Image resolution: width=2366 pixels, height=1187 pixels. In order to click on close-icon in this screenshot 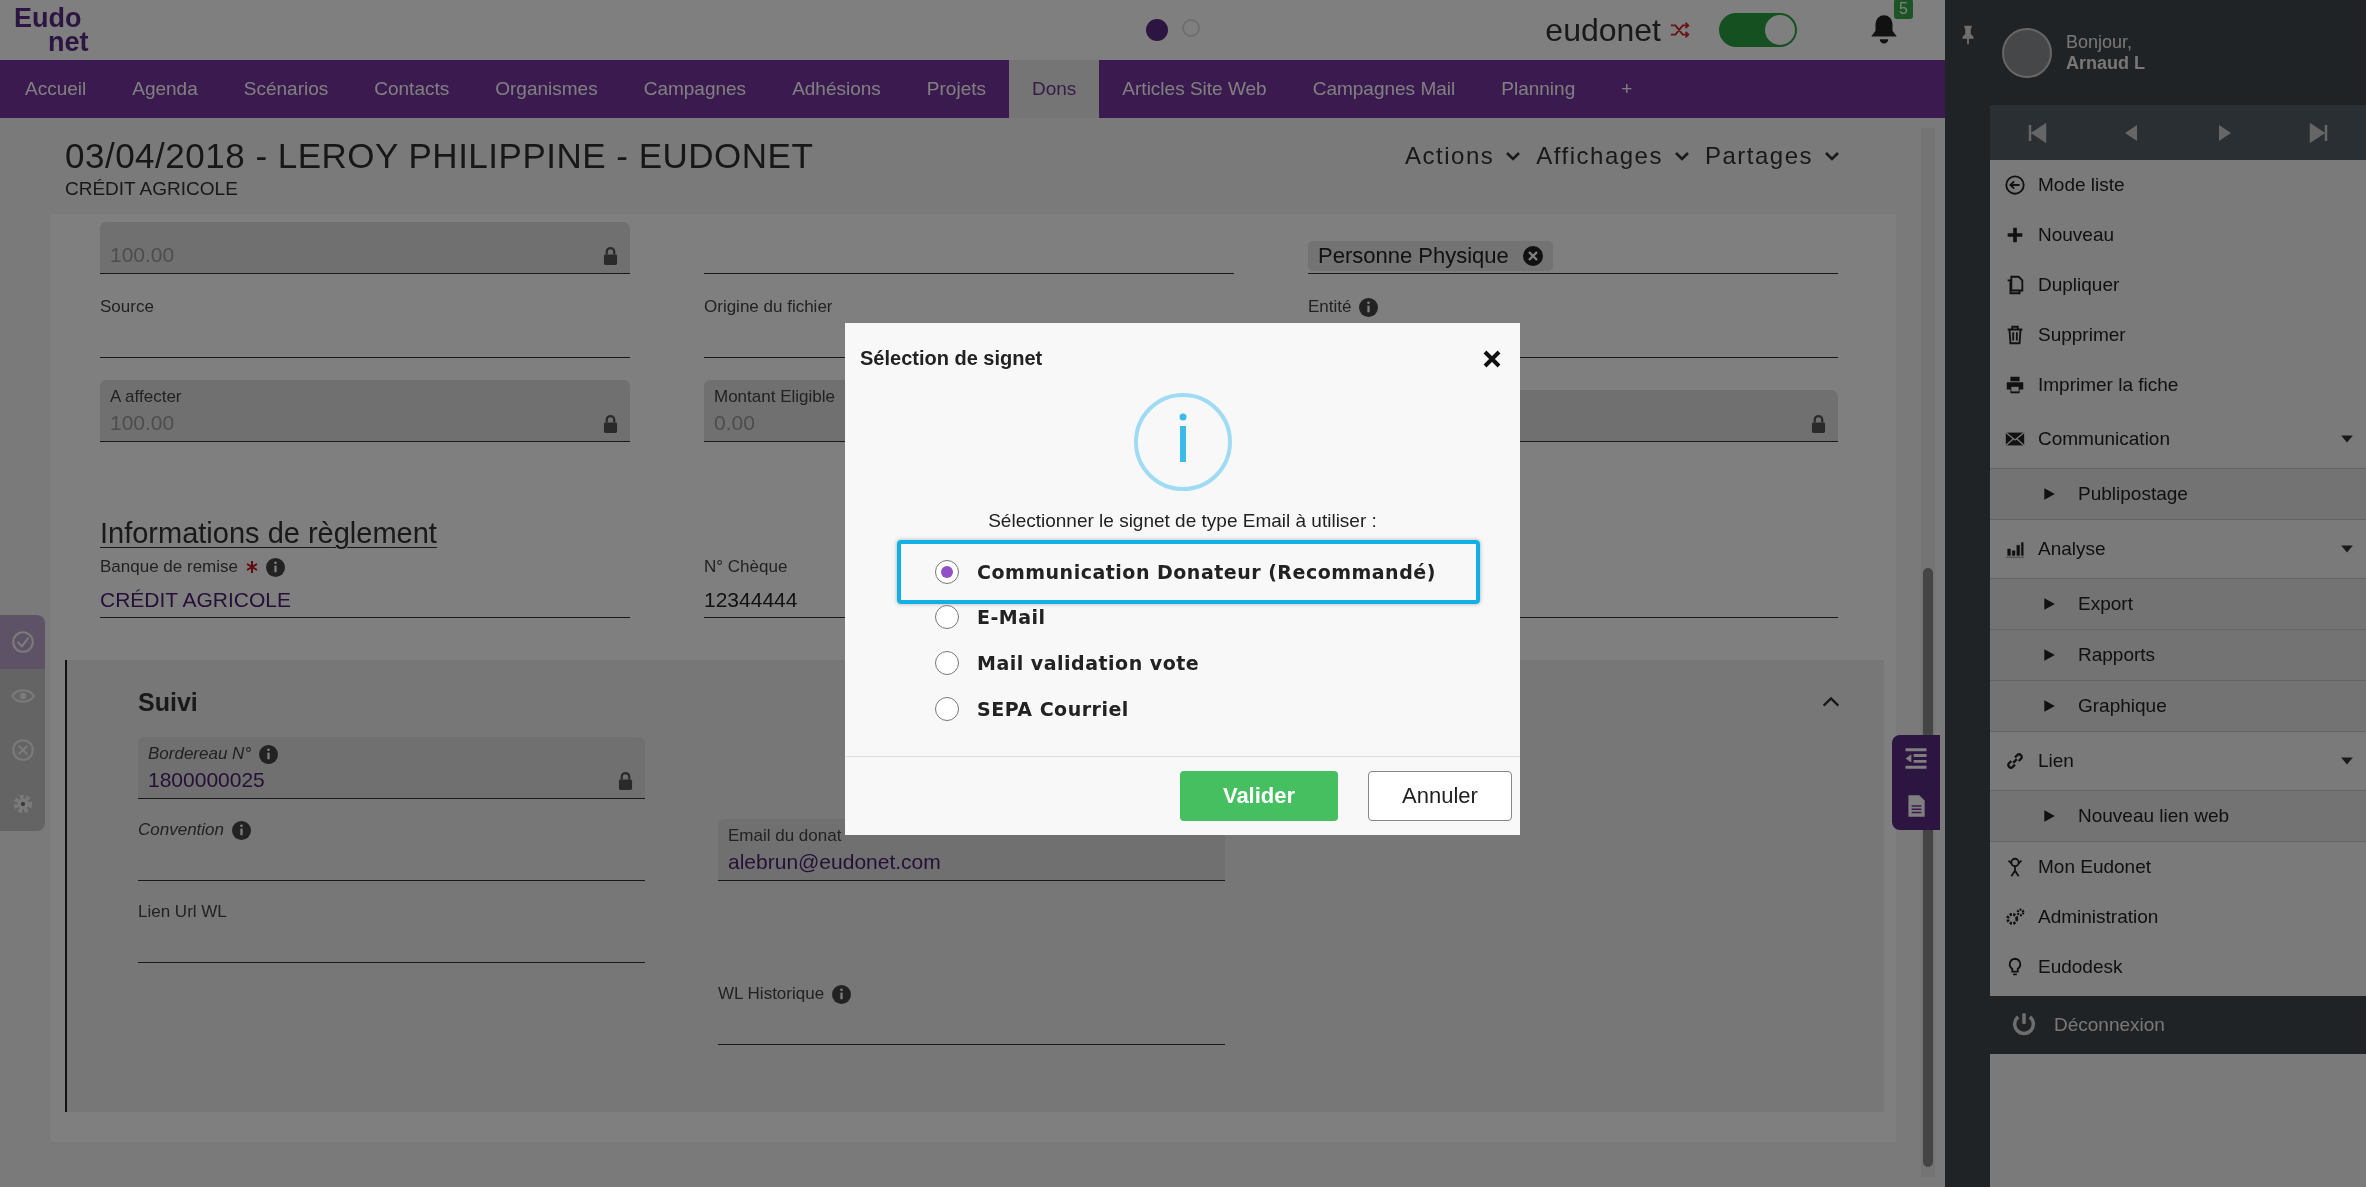, I will do `click(1492, 358)`.